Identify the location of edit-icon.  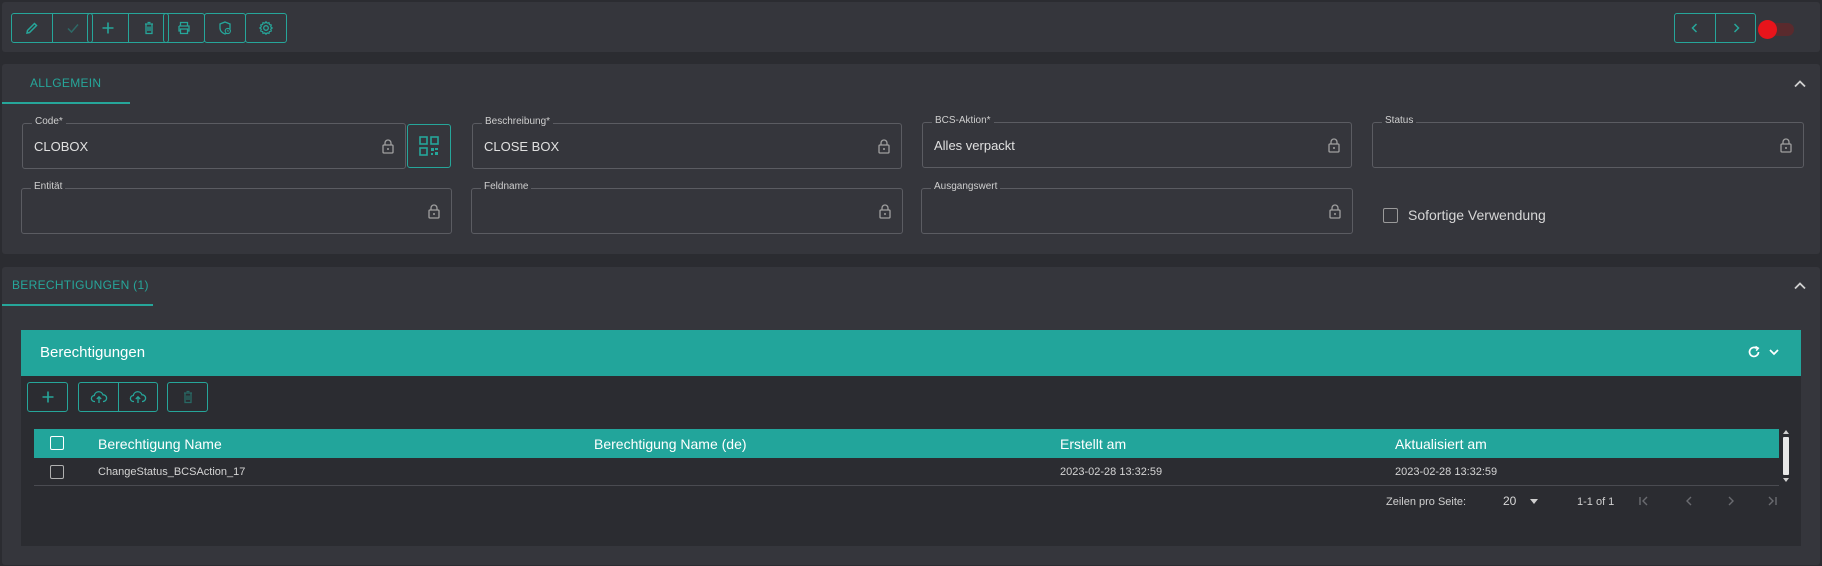
(32, 28).